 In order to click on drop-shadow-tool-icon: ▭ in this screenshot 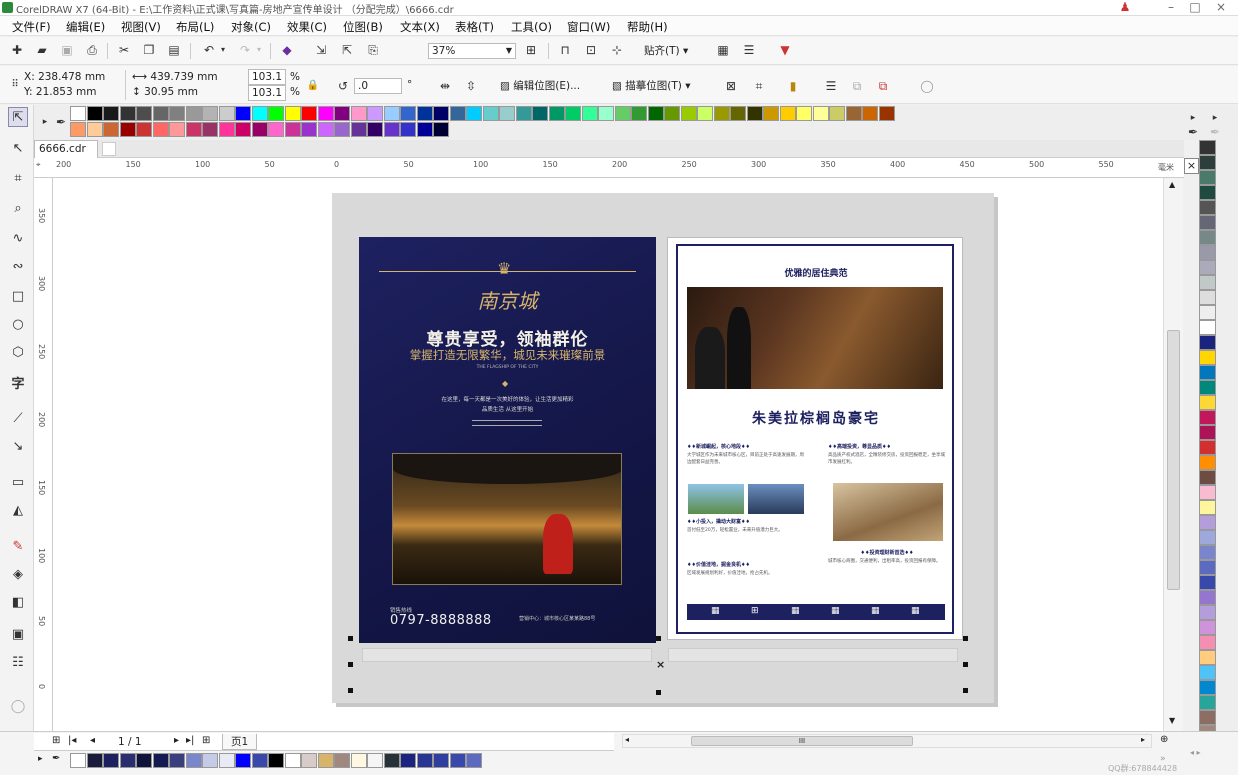, I will do `click(18, 483)`.